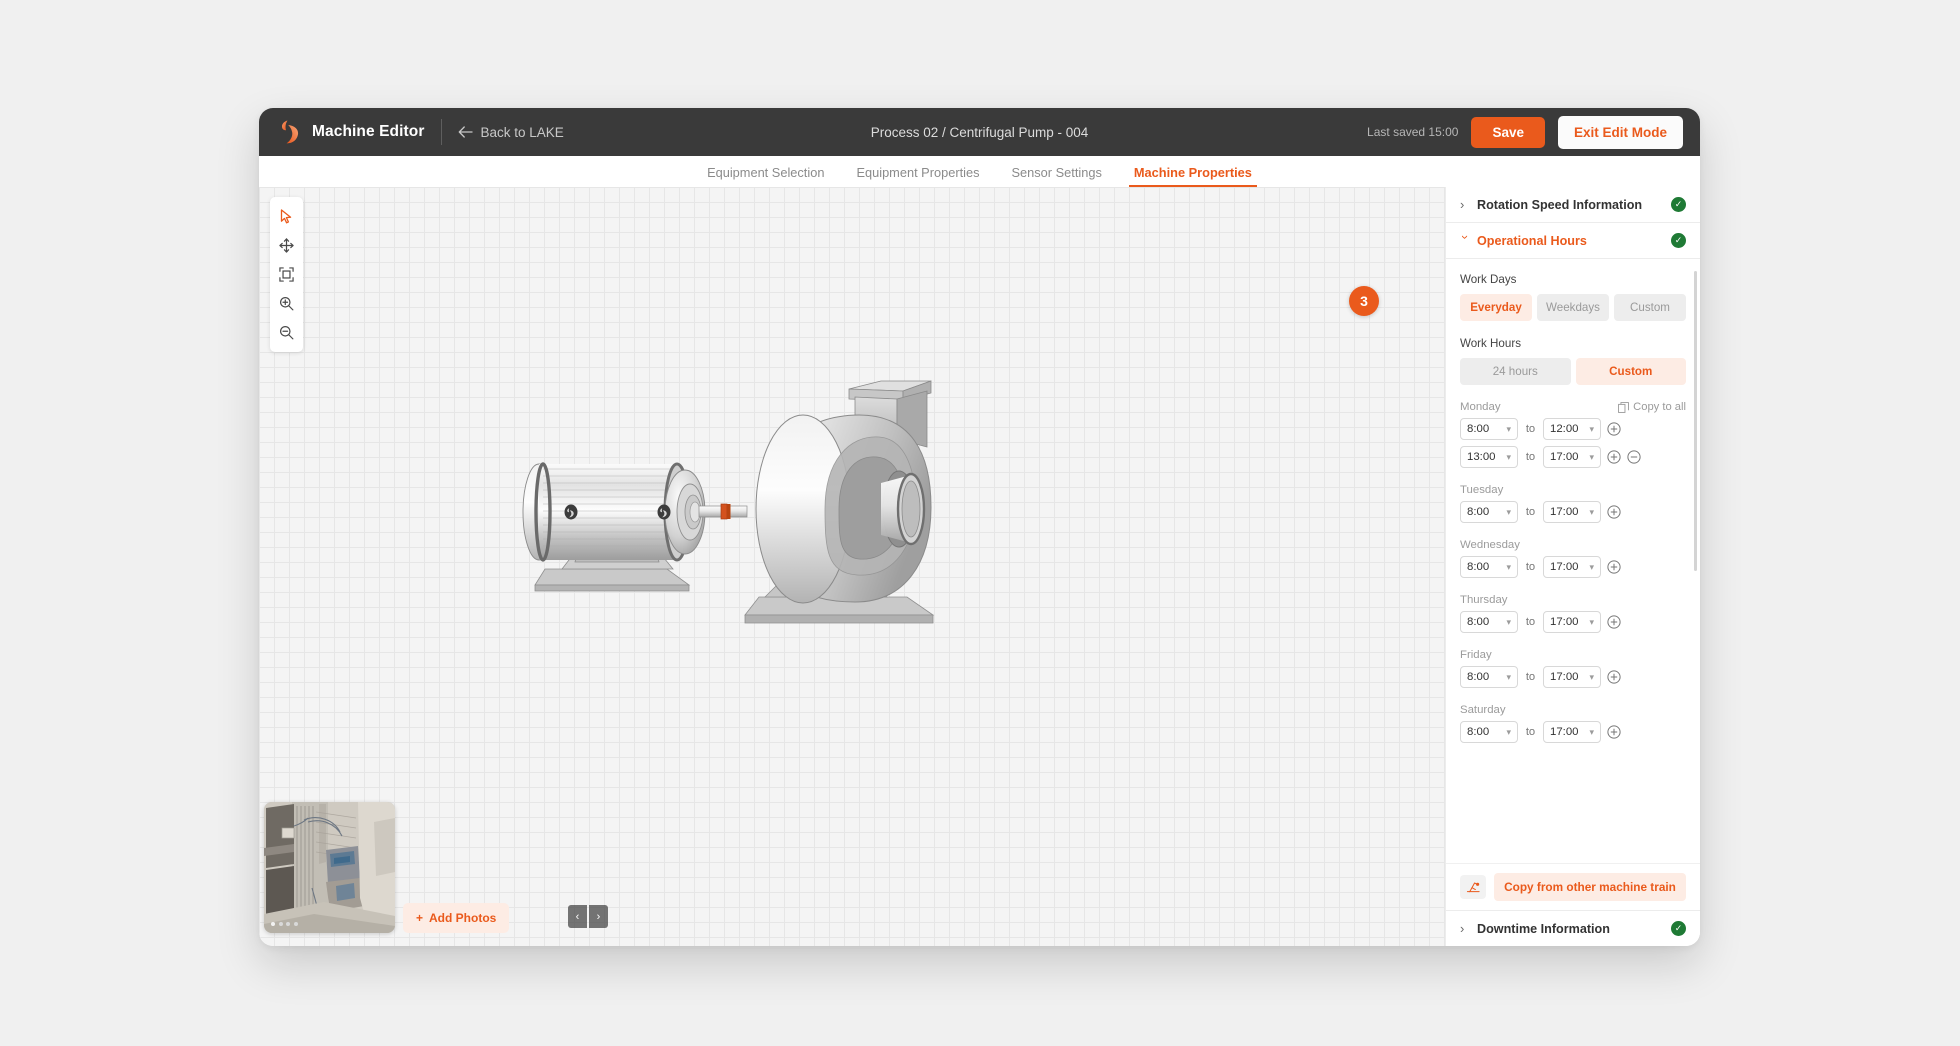 The width and height of the screenshot is (1960, 1046). Describe the element at coordinates (1560, 204) in the screenshot. I see `section-title: Rotation Speed Information` at that location.